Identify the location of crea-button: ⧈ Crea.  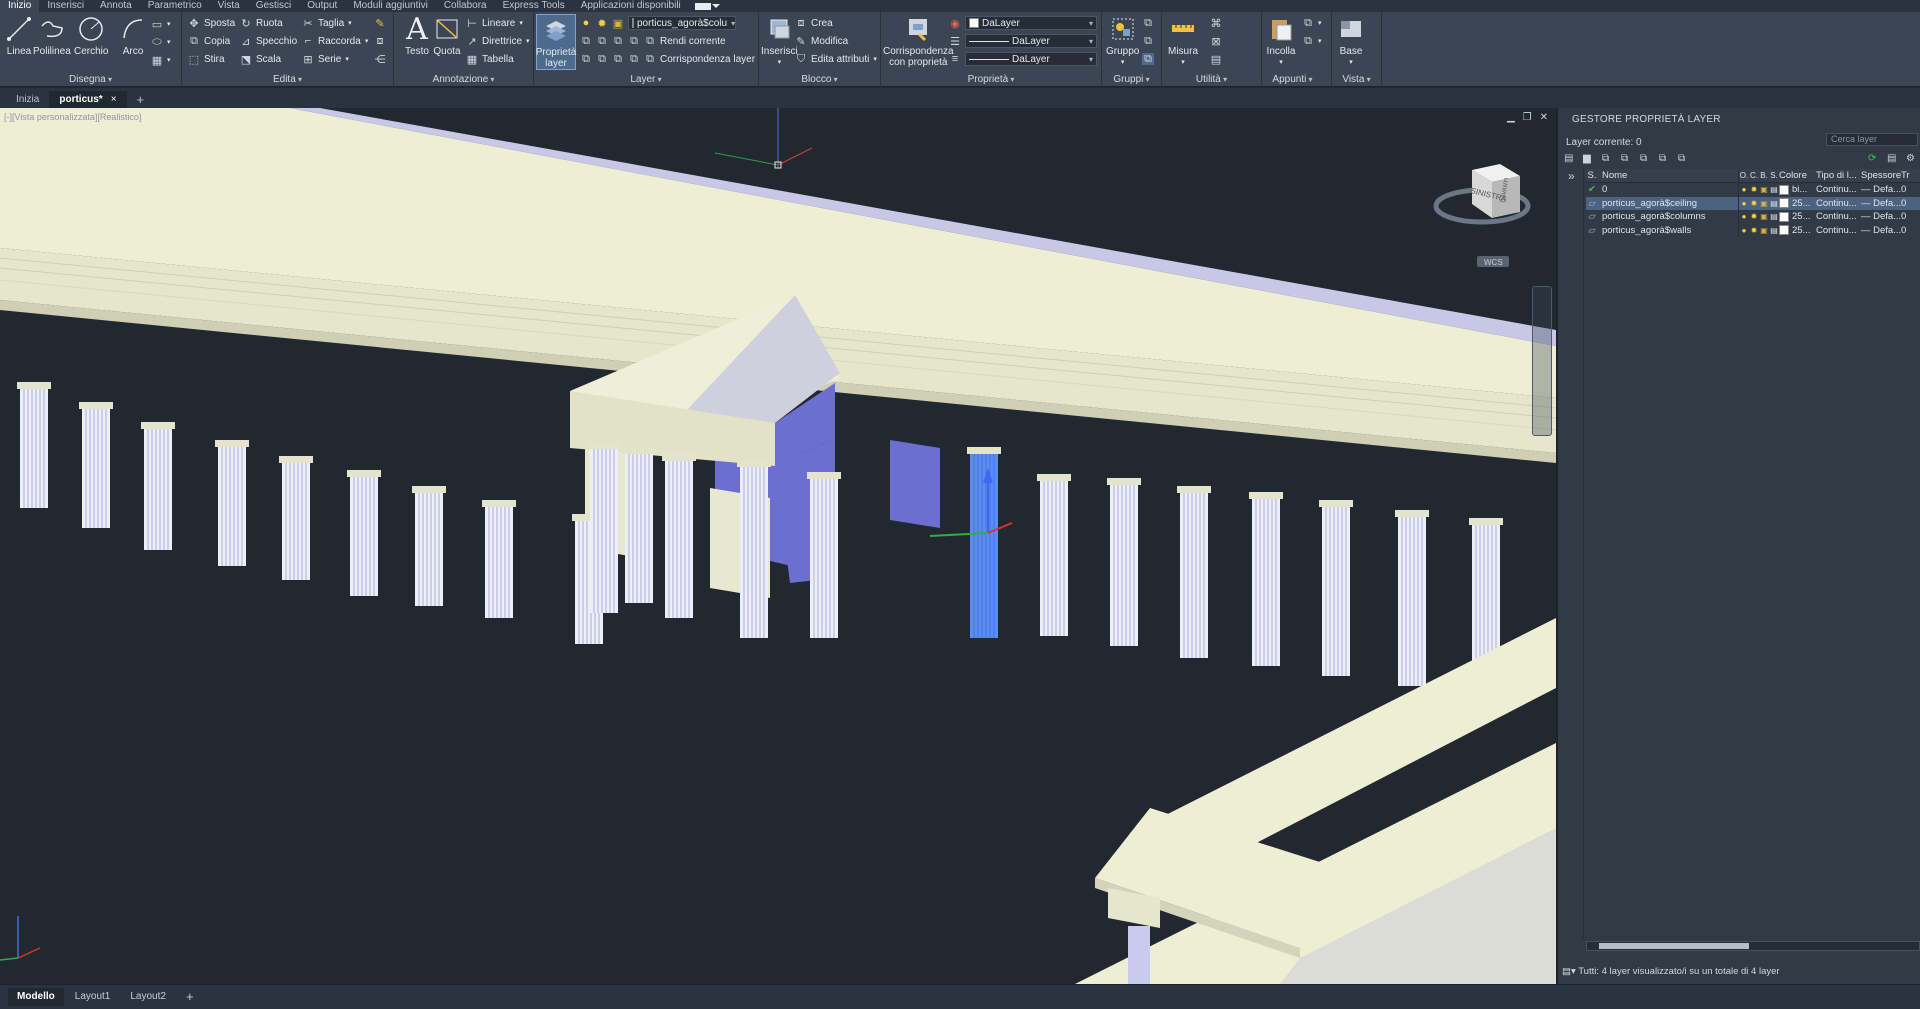
(814, 23).